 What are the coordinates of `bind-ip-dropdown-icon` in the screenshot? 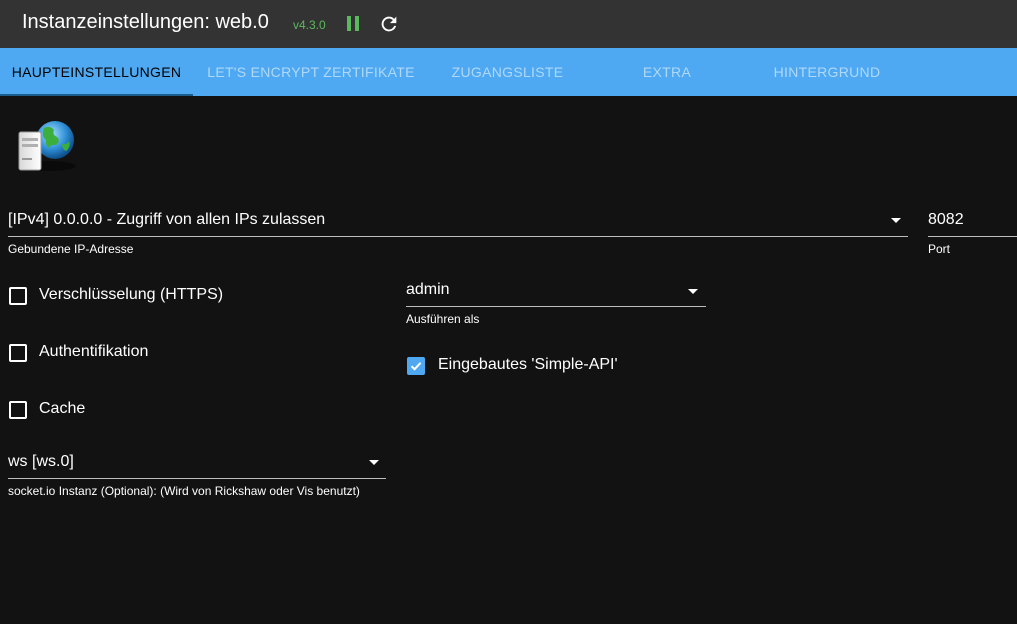 It's located at (896, 220).